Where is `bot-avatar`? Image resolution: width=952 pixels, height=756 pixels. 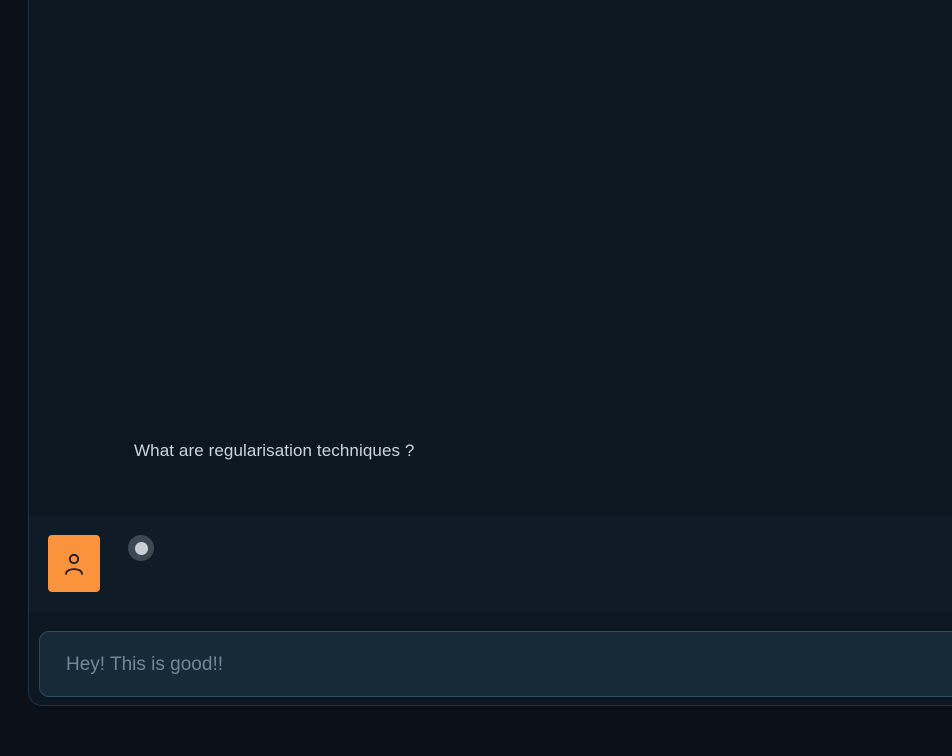
bot-avatar is located at coordinates (74, 563).